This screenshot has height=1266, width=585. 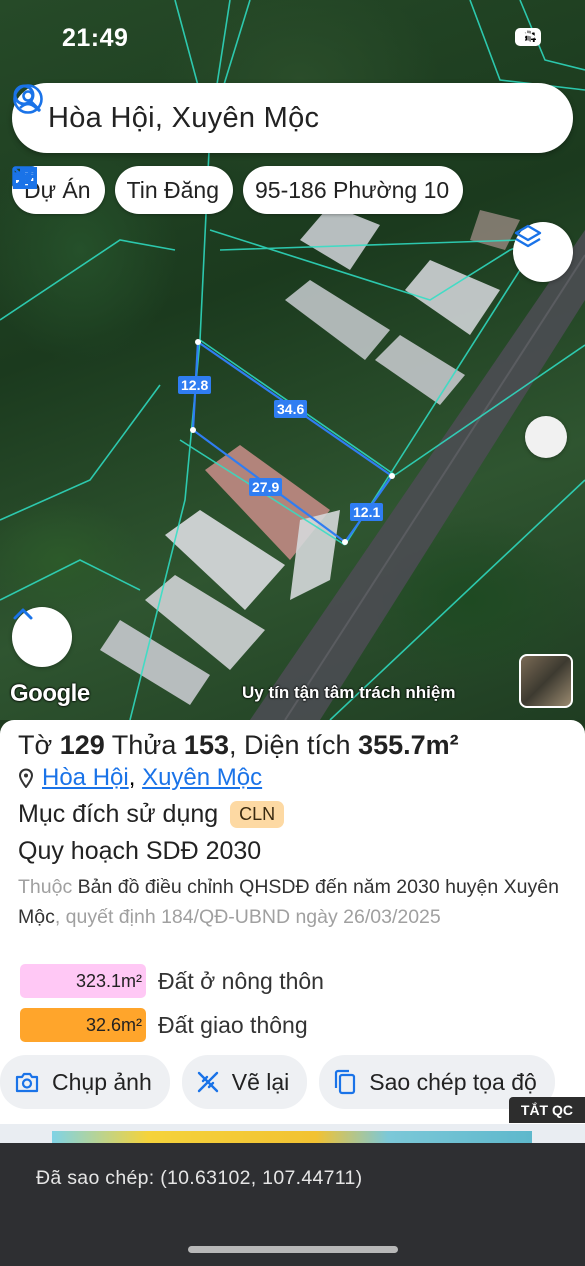 What do you see at coordinates (199, 1178) in the screenshot?
I see `toast-text: Đã sao chép: (10.63102, 107.44711)` at bounding box center [199, 1178].